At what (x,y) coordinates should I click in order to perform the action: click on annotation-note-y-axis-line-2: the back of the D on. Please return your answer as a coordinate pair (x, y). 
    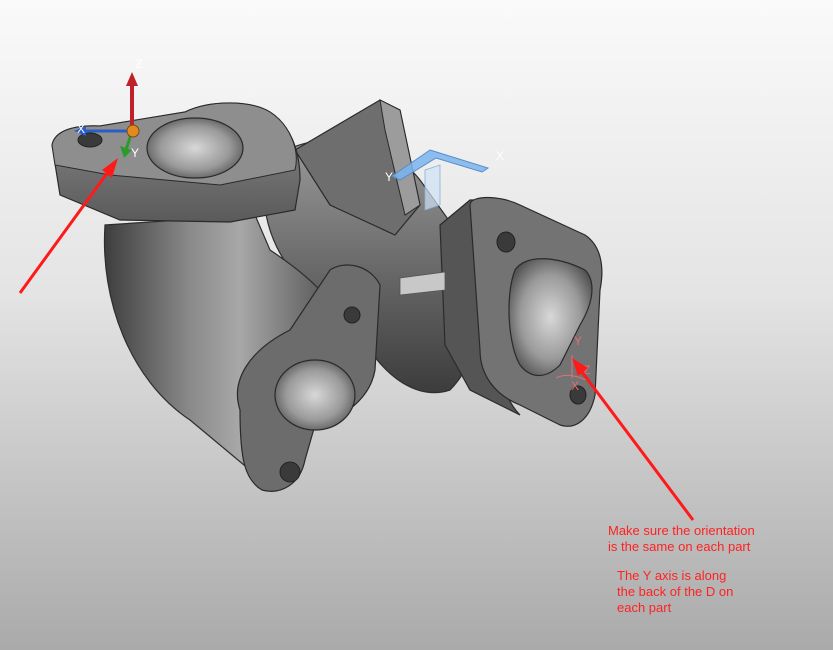
    Looking at the image, I should click on (675, 591).